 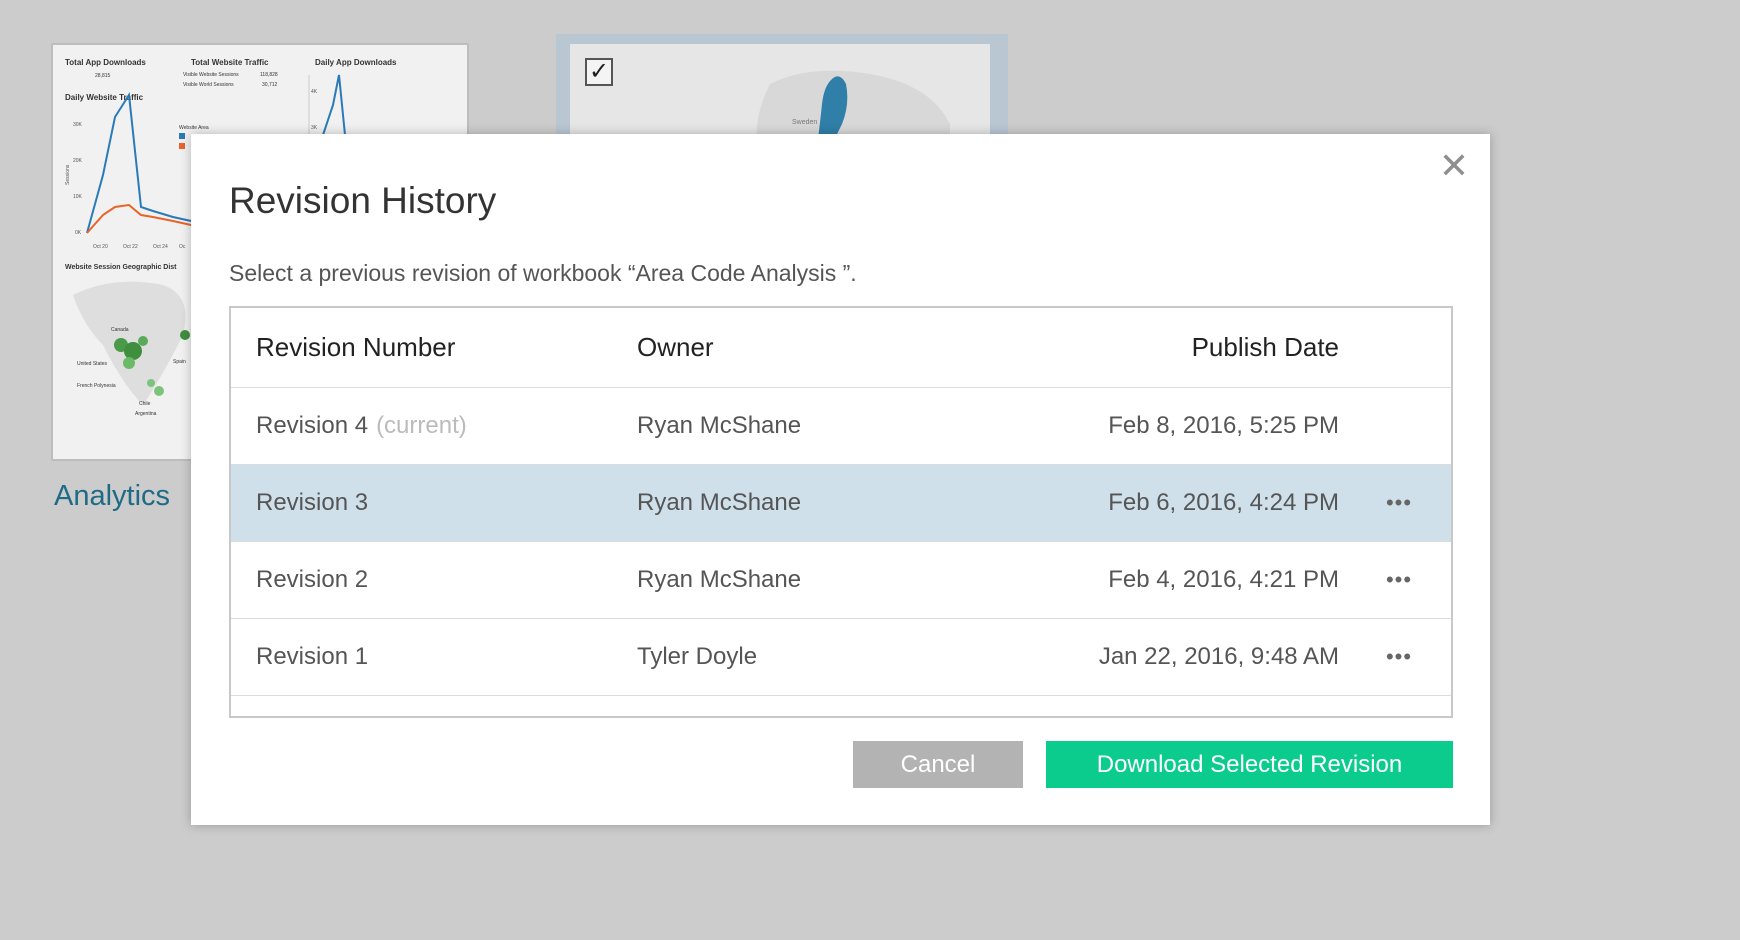 What do you see at coordinates (938, 764) in the screenshot?
I see `cancel-button: Cancel` at bounding box center [938, 764].